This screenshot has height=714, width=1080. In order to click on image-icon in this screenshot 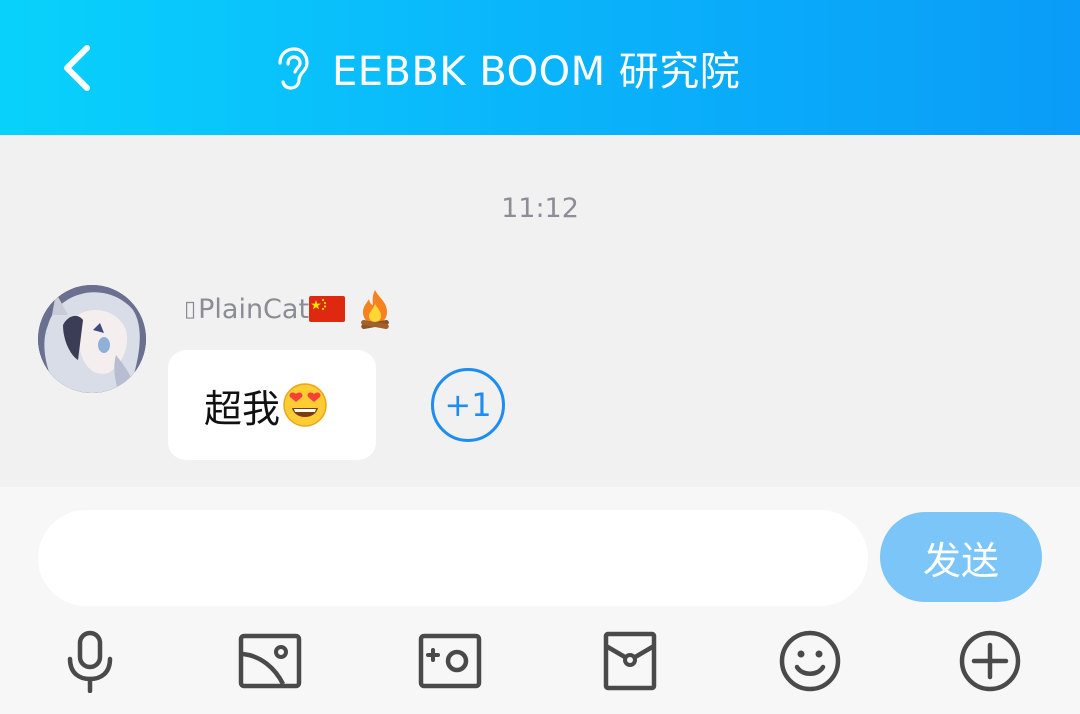, I will do `click(270, 661)`.